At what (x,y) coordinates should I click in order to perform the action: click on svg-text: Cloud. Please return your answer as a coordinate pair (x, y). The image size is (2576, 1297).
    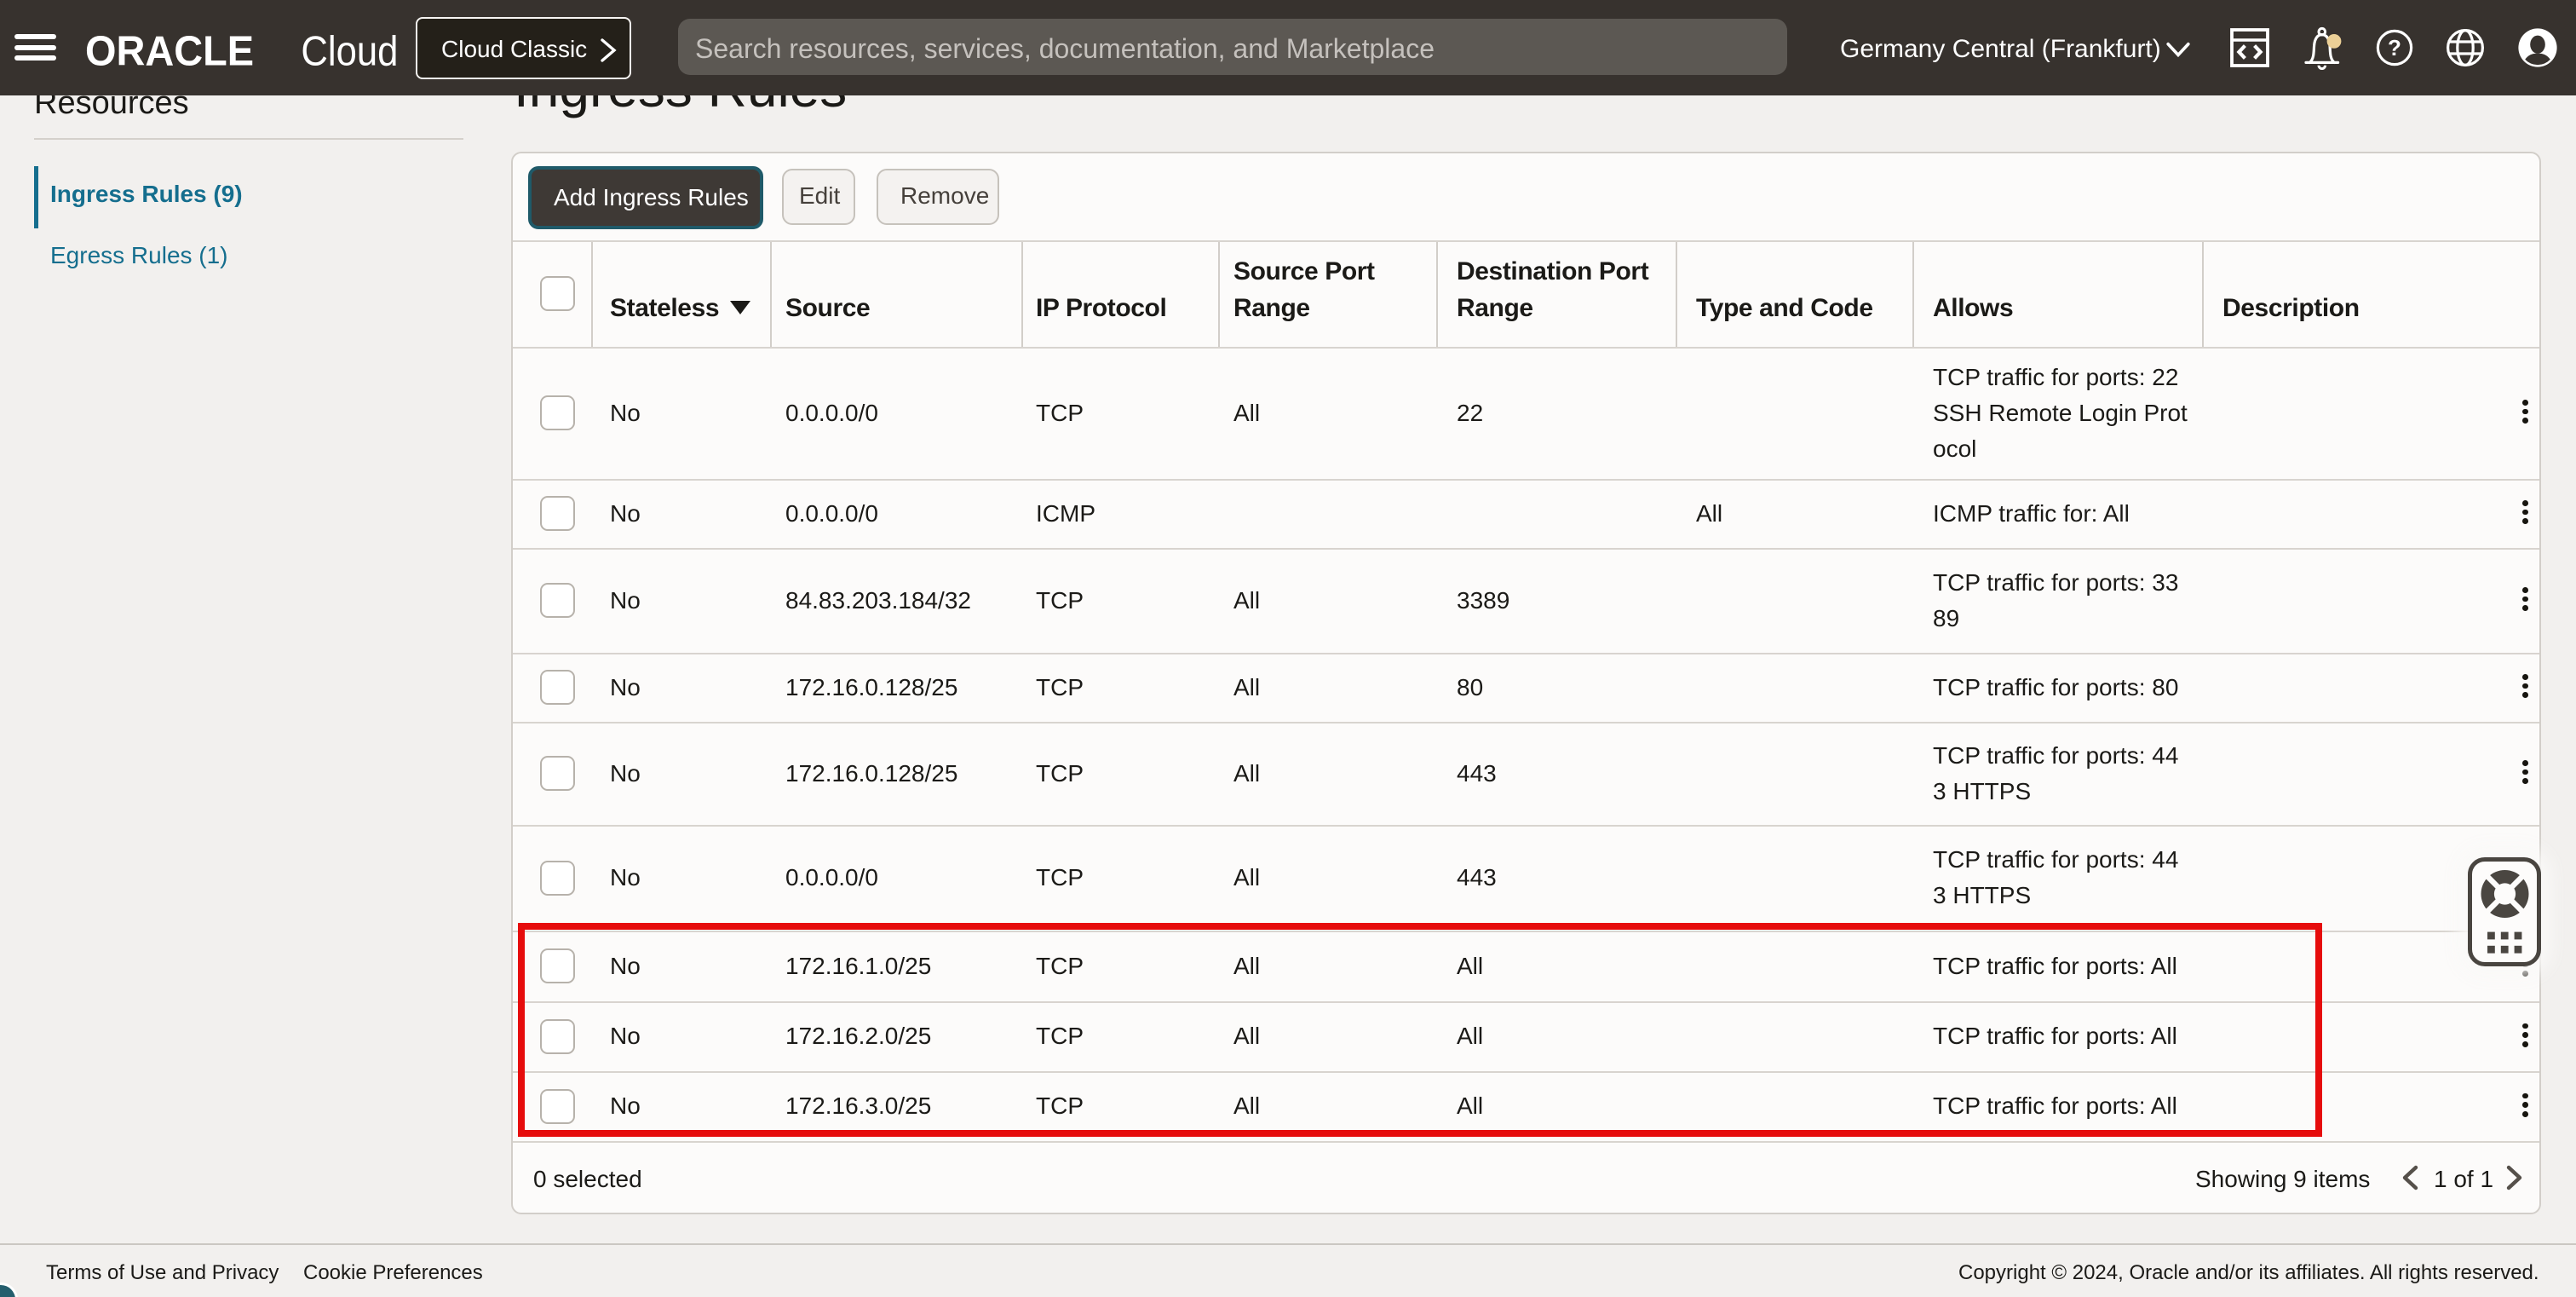
    Looking at the image, I should click on (349, 51).